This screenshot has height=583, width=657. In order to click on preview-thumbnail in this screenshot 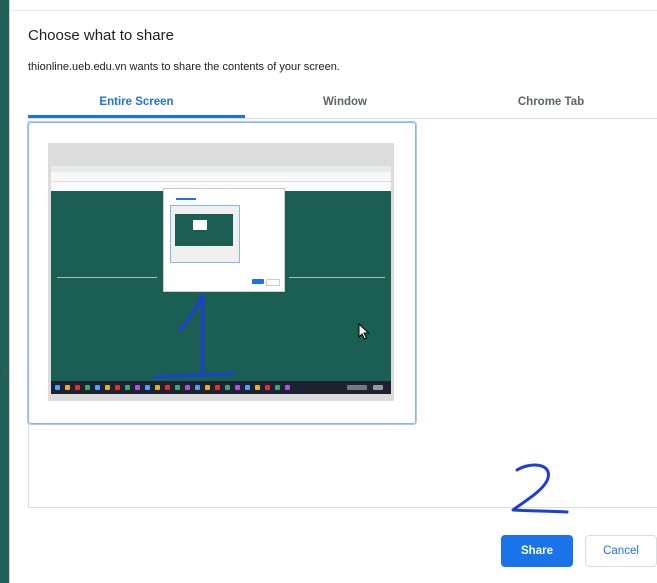, I will do `click(205, 234)`.